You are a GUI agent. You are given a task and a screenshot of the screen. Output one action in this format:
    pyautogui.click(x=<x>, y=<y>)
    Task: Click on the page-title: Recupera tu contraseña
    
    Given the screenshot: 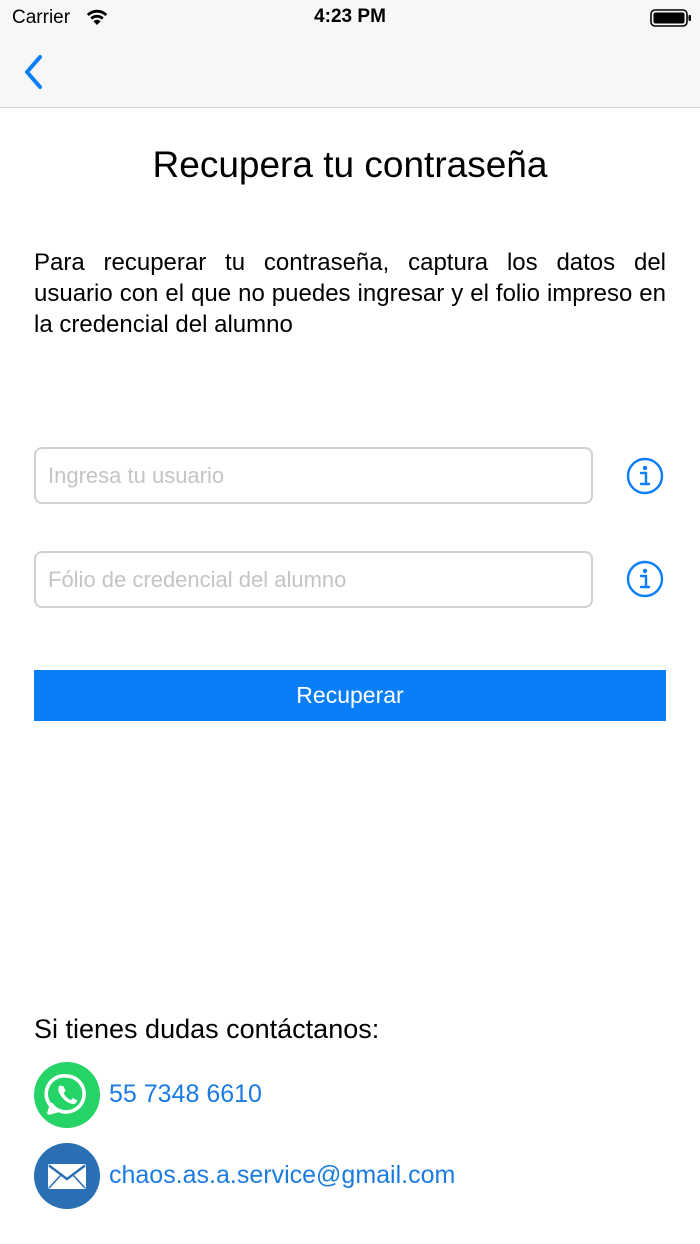 What is the action you would take?
    pyautogui.click(x=350, y=164)
    